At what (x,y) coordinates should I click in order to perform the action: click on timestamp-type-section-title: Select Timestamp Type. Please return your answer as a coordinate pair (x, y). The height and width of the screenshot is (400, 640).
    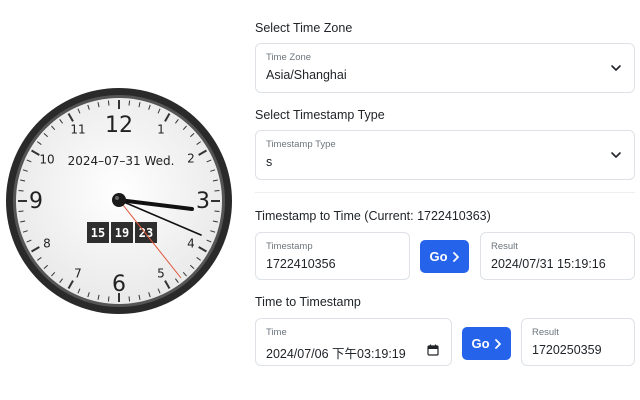
    Looking at the image, I should click on (320, 115).